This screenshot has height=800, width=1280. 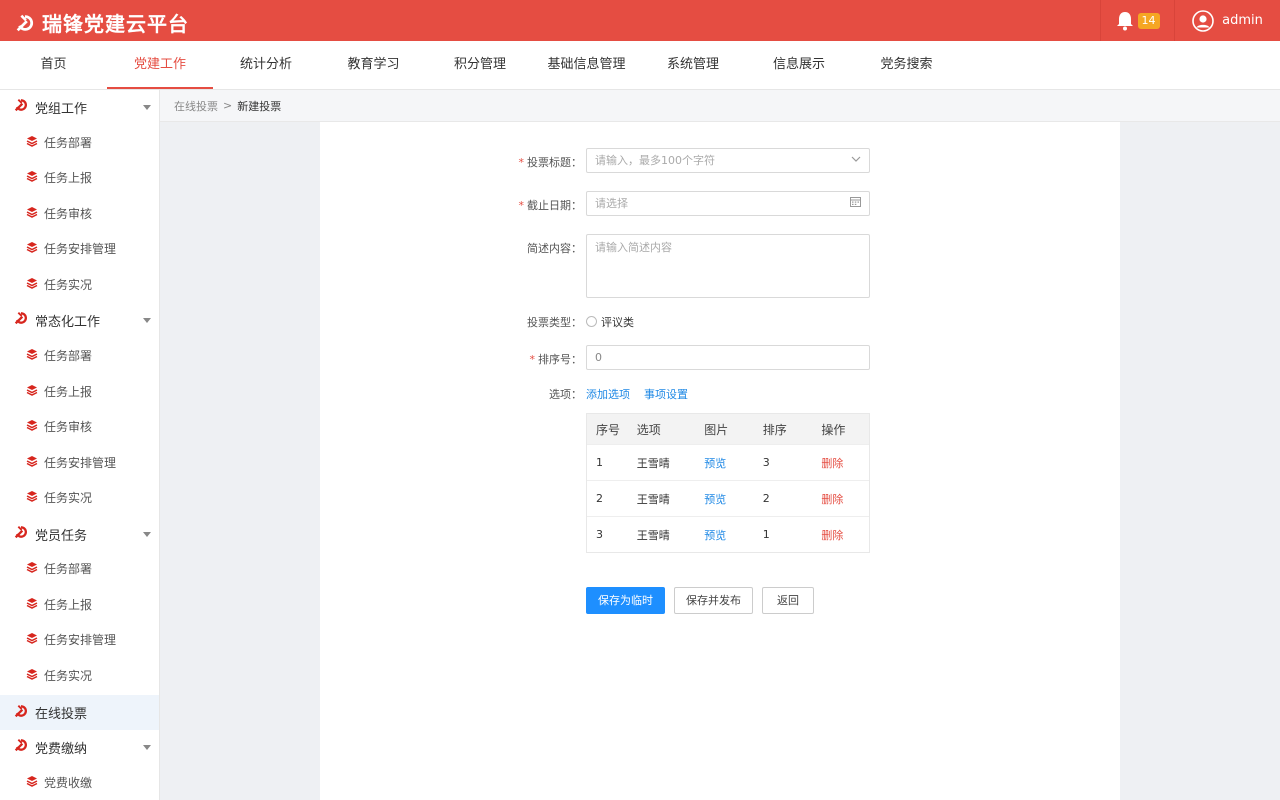 I want to click on vote-type-option: 评议类, so click(x=617, y=322).